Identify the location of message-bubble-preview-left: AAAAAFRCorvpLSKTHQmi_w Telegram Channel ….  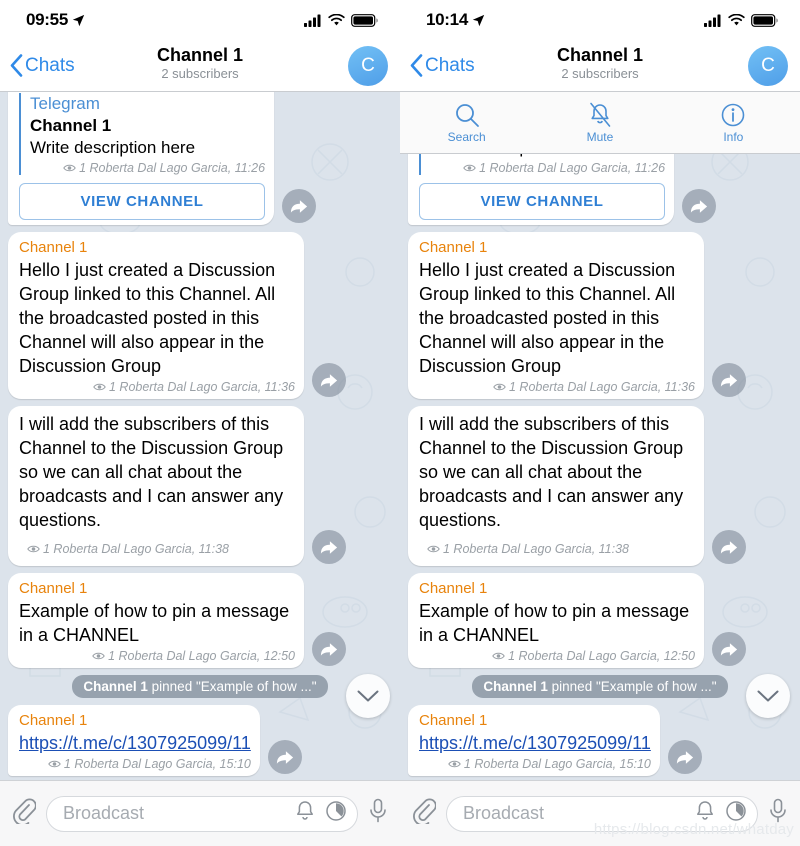
(141, 158).